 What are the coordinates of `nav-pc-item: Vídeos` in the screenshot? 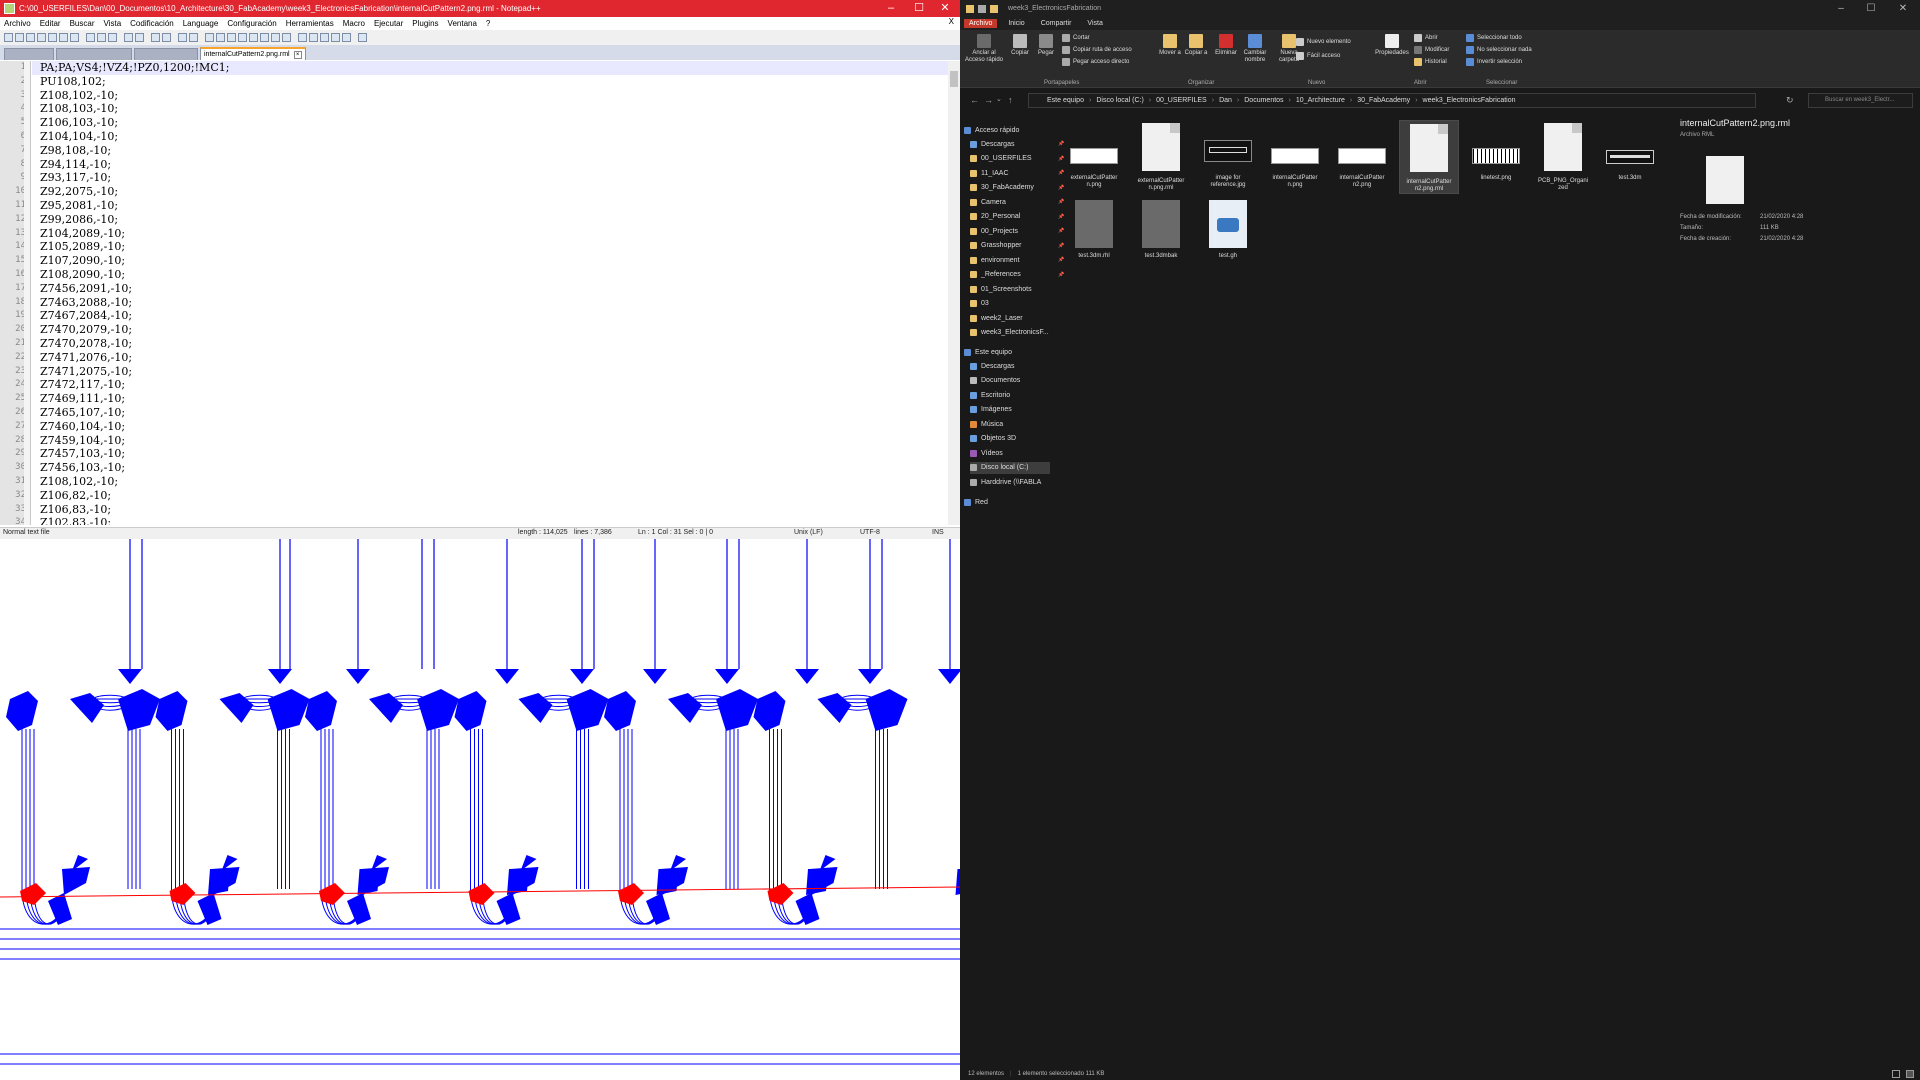 It's located at (986, 453).